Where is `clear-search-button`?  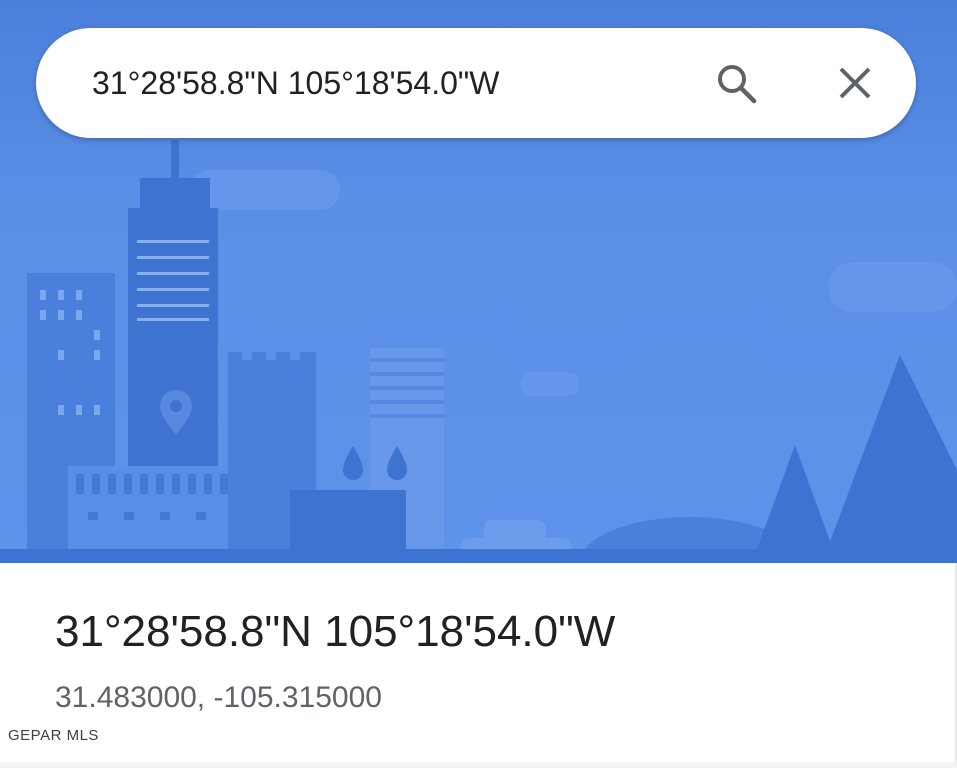
clear-search-button is located at coordinates (855, 83).